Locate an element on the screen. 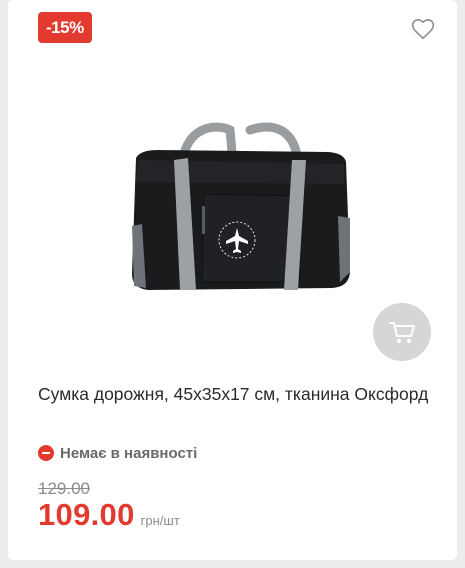  price-row: 109.00 грн/шт is located at coordinates (109, 515).